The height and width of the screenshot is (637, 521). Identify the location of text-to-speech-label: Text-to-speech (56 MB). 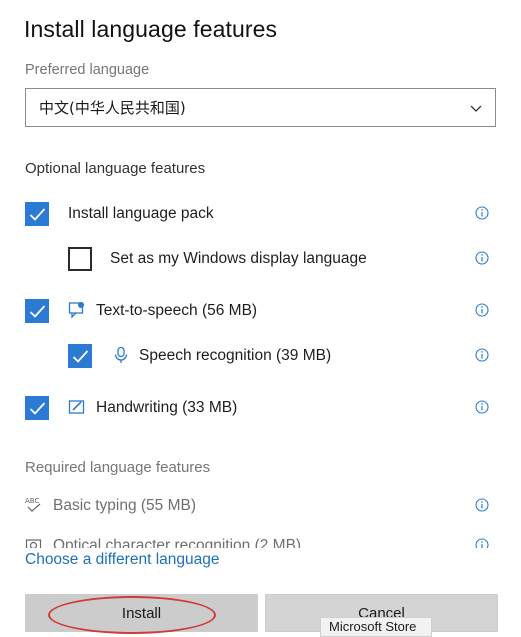
(177, 310).